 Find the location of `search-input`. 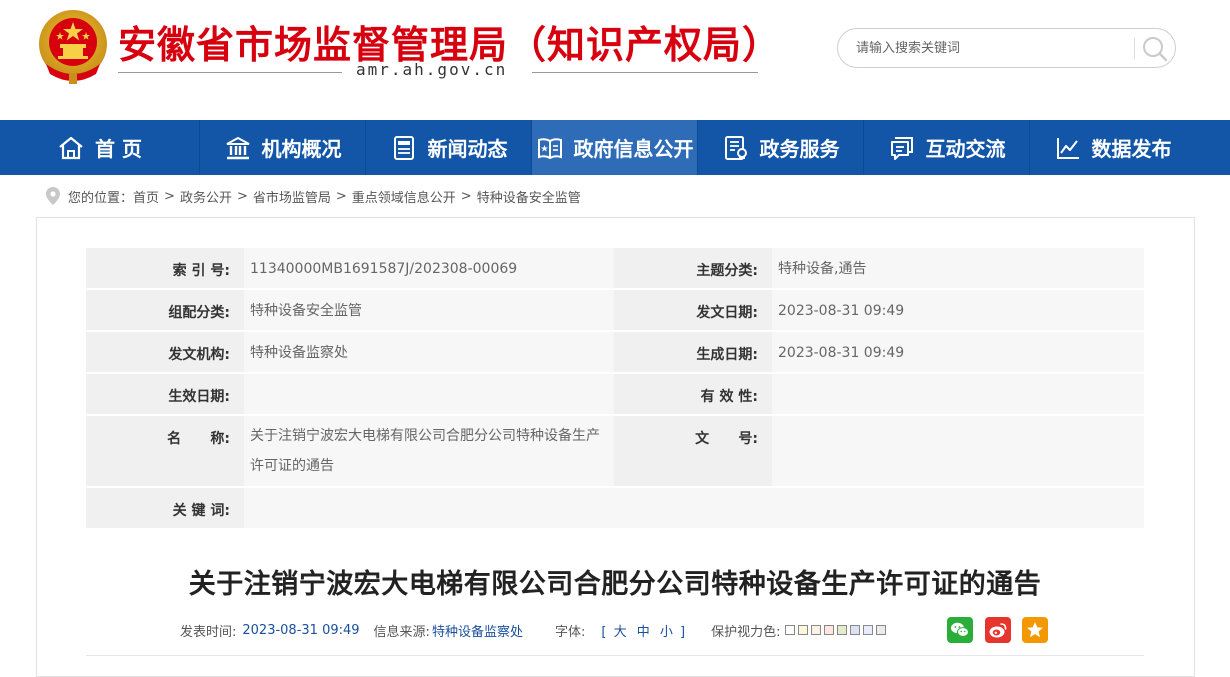

search-input is located at coordinates (991, 48).